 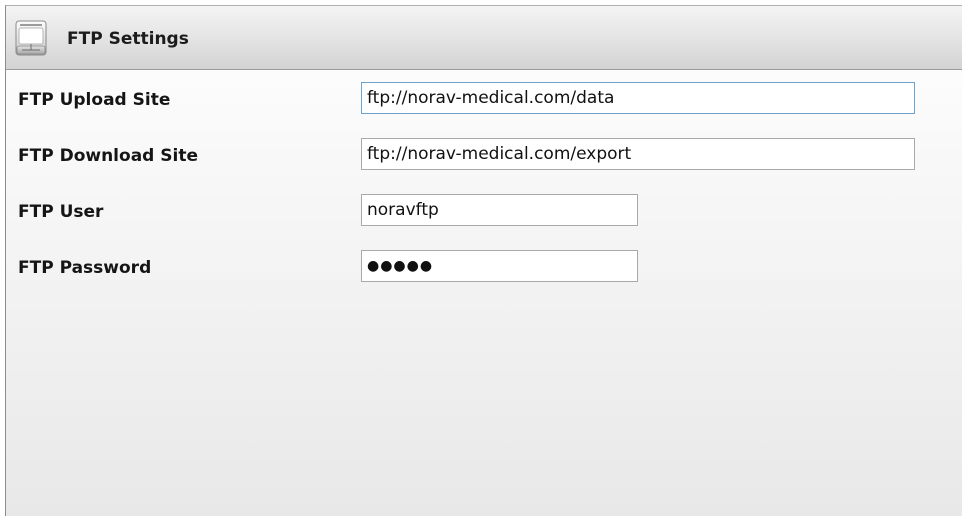 What do you see at coordinates (94, 100) in the screenshot?
I see `upload-site-label: FTP Upload Site` at bounding box center [94, 100].